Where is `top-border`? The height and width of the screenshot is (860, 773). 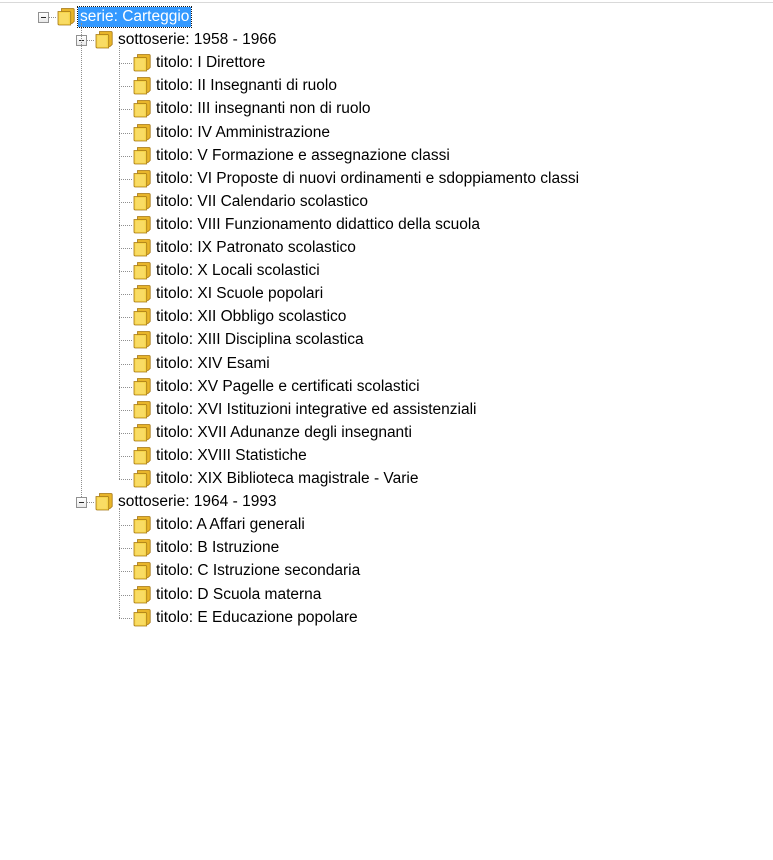 top-border is located at coordinates (386, 2).